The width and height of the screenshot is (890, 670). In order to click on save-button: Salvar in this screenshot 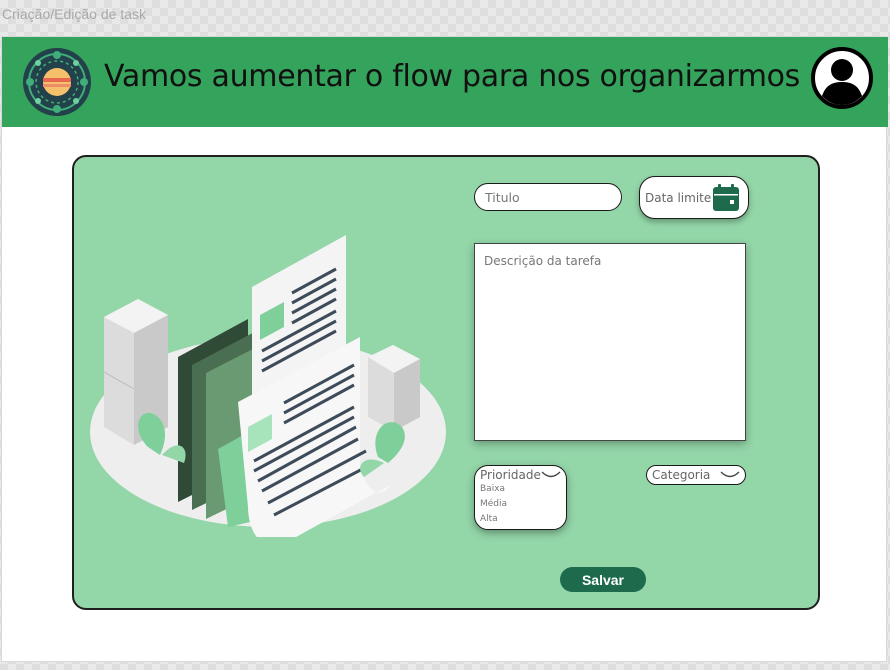, I will do `click(603, 579)`.